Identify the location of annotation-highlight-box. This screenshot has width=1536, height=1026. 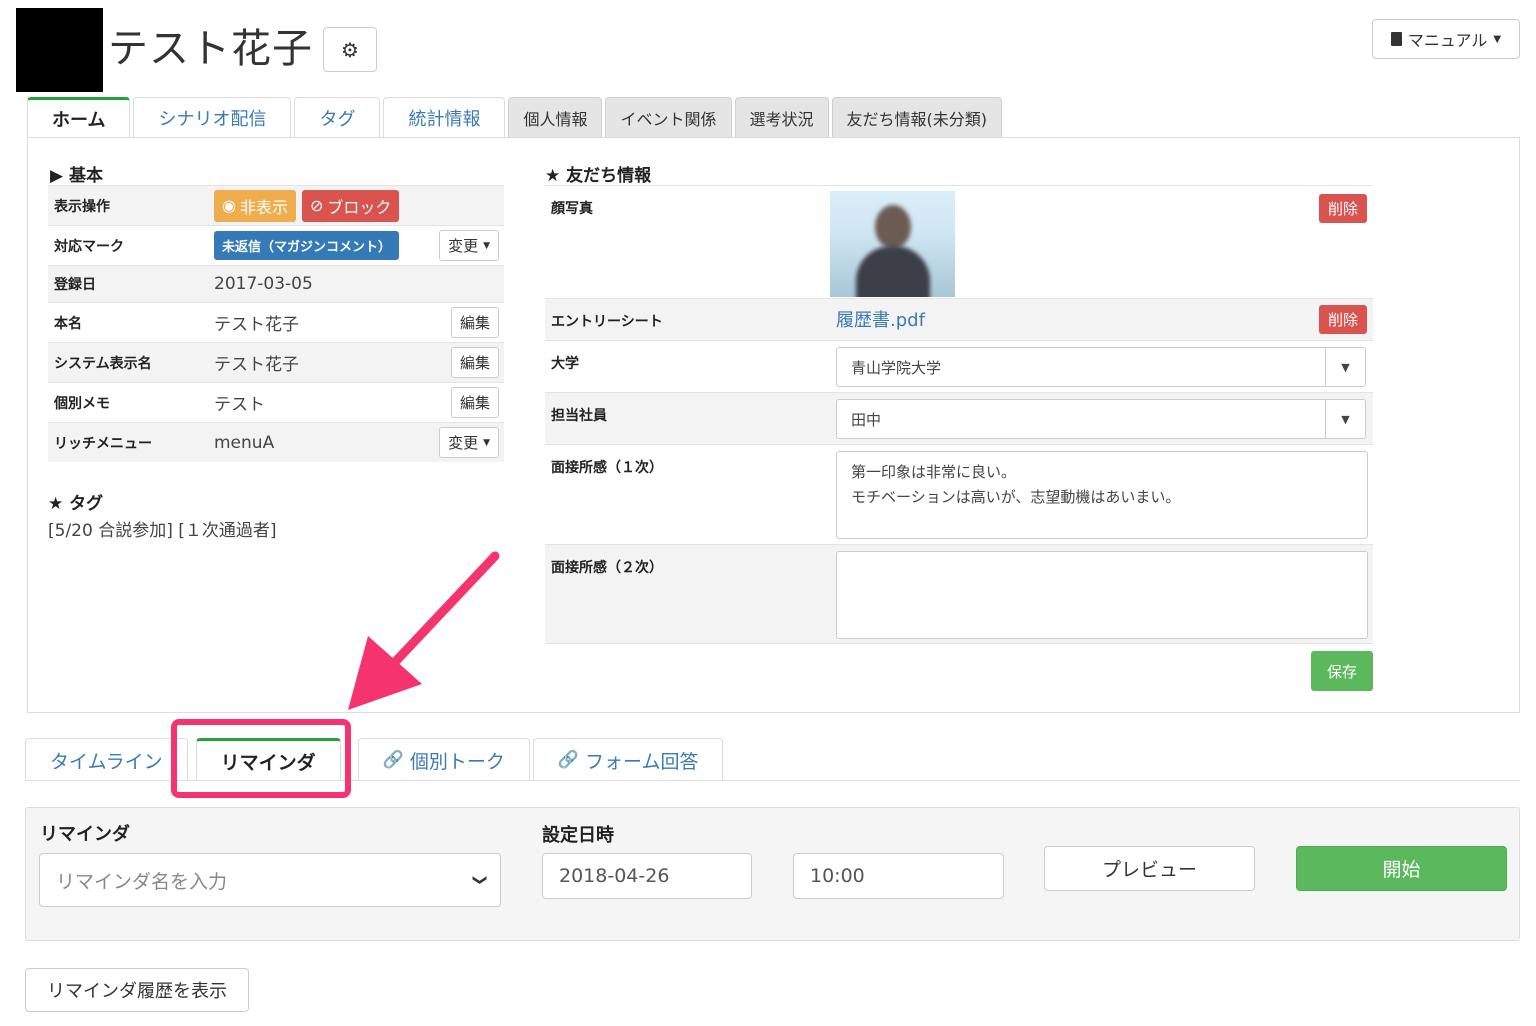
(261, 758).